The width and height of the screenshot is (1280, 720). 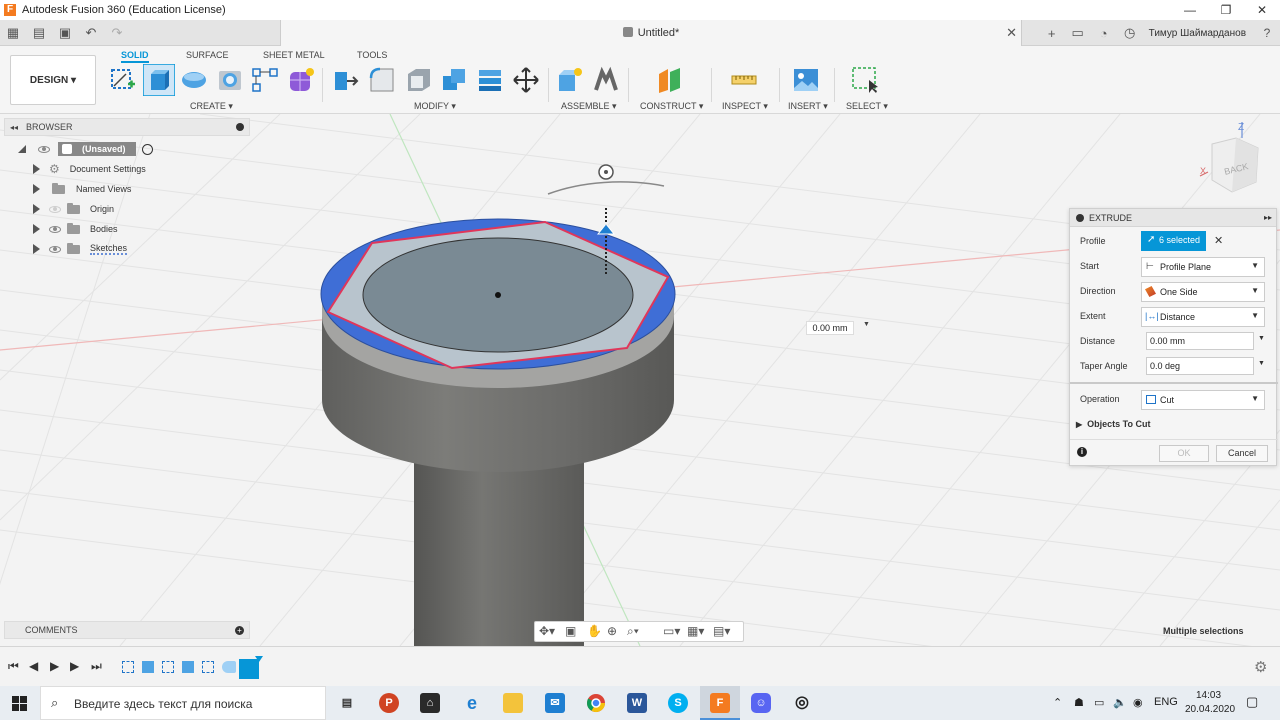 I want to click on clock-time: 14:03, so click(x=1208, y=695).